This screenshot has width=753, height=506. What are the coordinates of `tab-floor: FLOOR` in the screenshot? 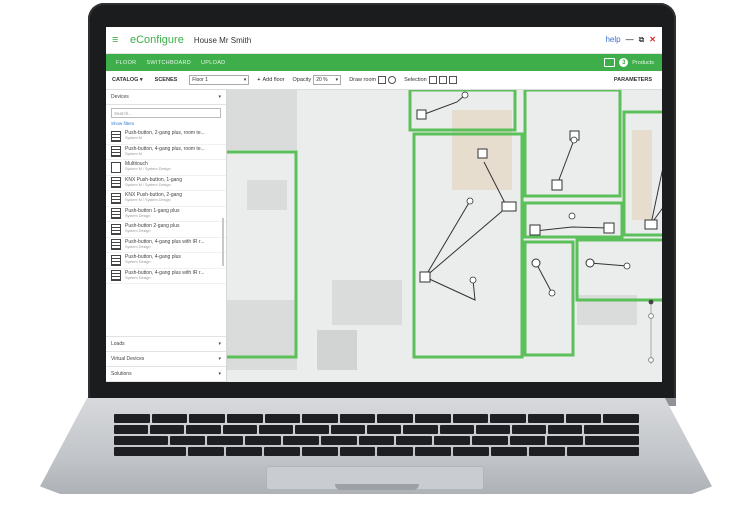 It's located at (126, 63).